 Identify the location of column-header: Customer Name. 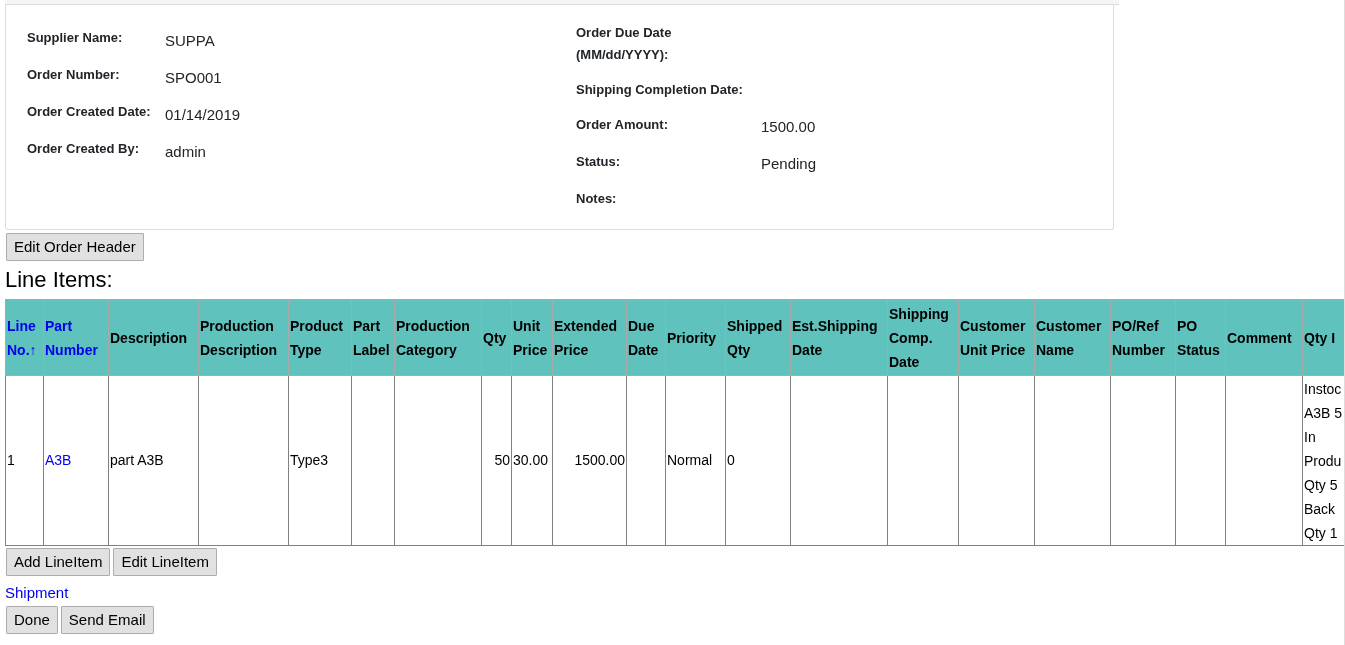
(1069, 338).